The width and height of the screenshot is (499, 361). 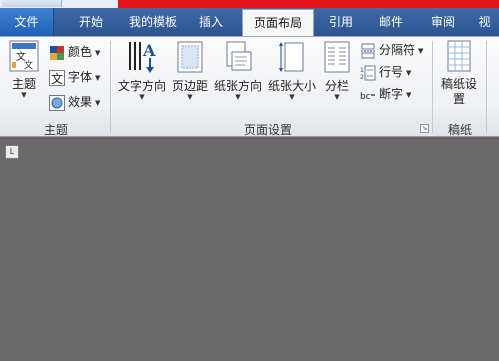 I want to click on draft-paper-setup-label: 稿纸设置, so click(x=458, y=91).